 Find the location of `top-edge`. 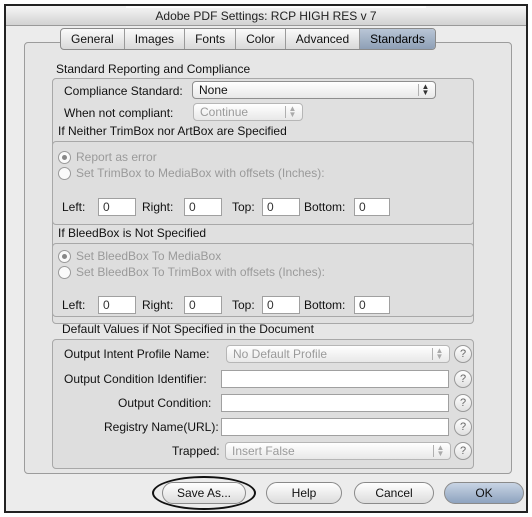

top-edge is located at coordinates (276, 7).